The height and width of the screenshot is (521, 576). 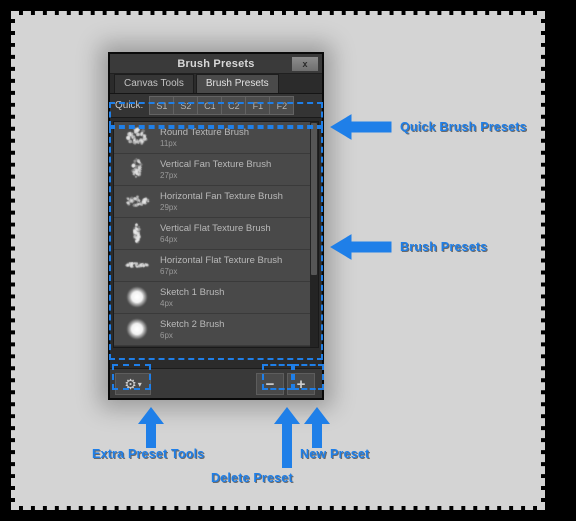 I want to click on arrow-new-preset, so click(x=317, y=428).